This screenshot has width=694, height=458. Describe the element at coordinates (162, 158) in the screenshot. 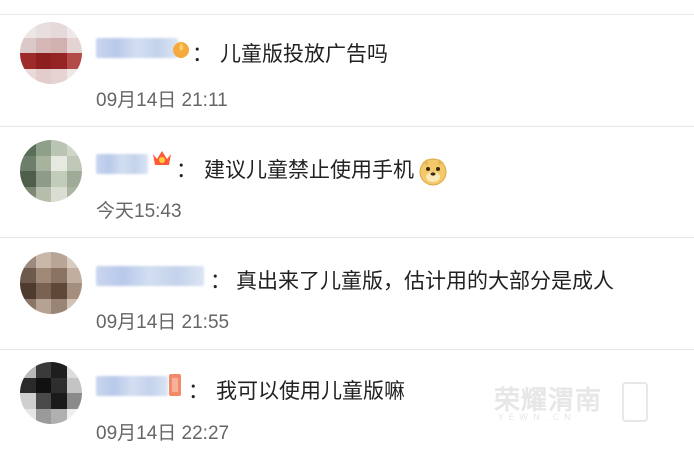

I see `crown-badge-icon` at that location.